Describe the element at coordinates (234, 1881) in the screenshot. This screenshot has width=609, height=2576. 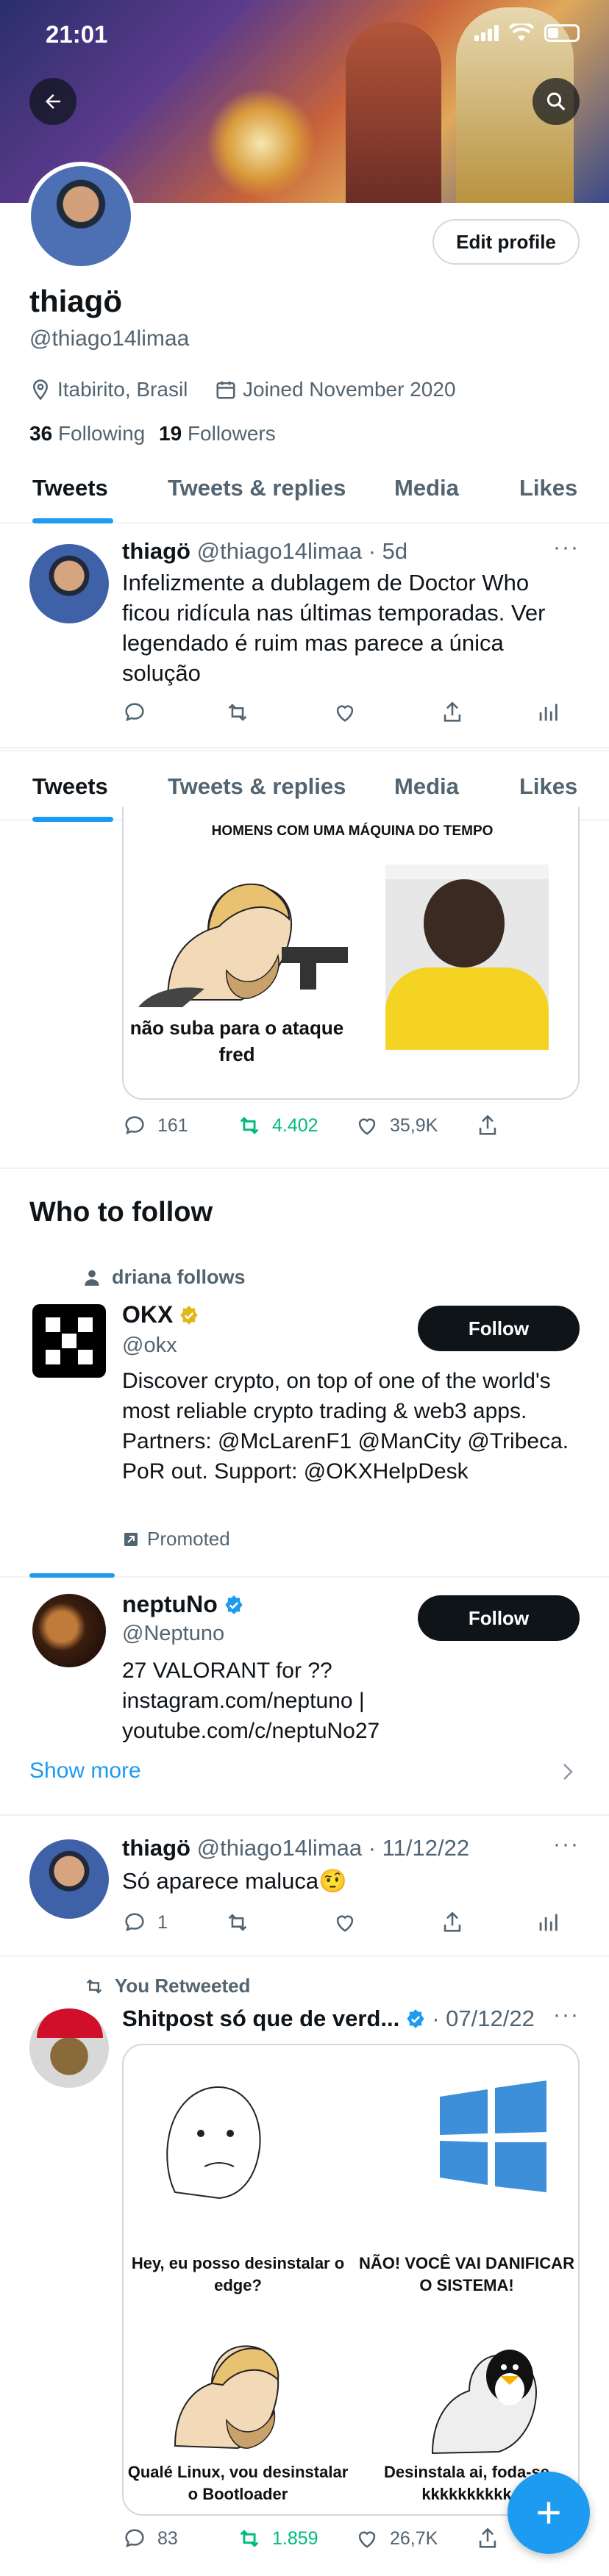
I see `tweet-text: Só aparece maluca🤨` at that location.